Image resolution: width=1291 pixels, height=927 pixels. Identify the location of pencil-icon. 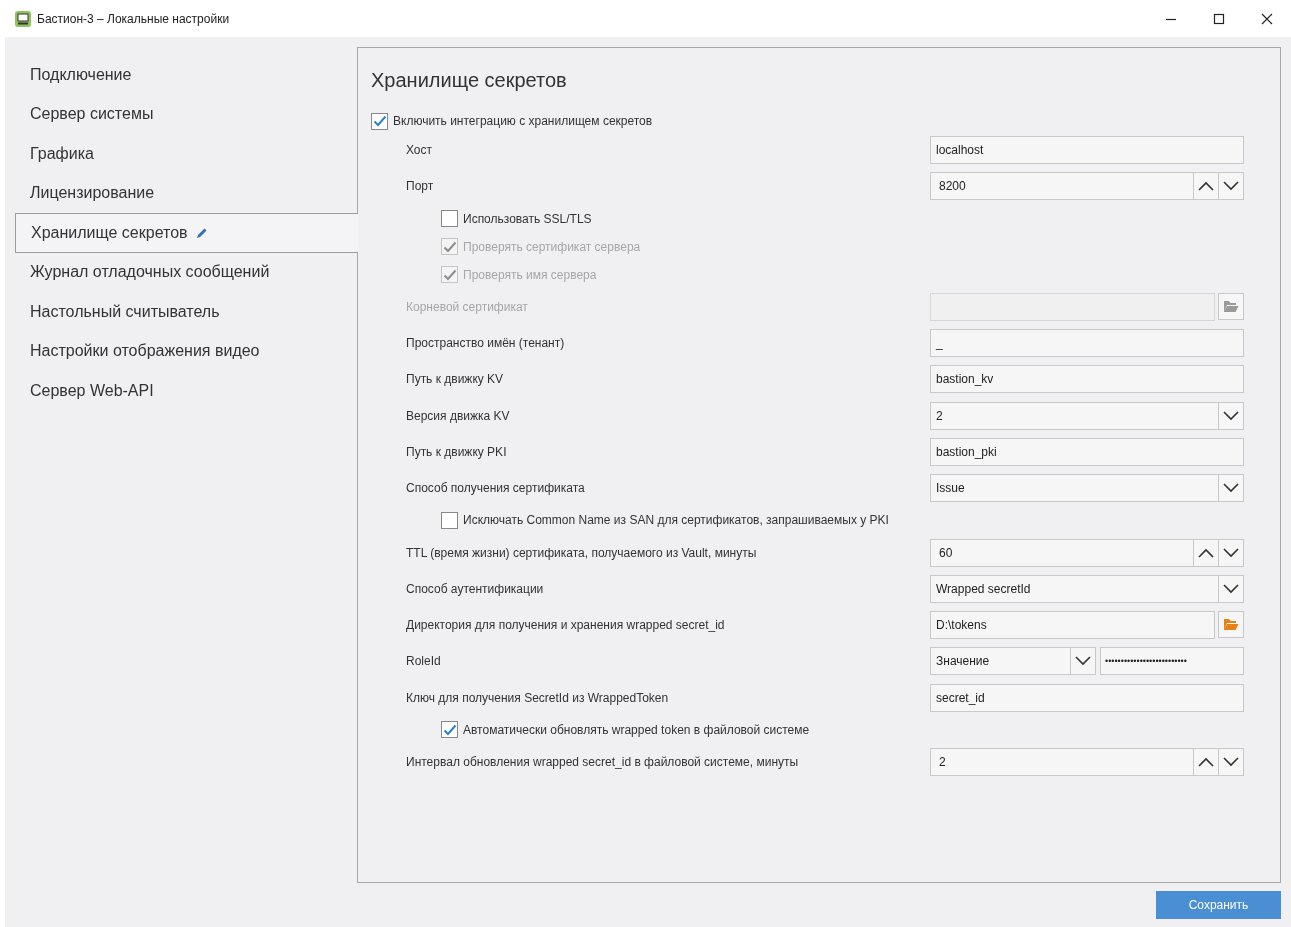
(201, 232).